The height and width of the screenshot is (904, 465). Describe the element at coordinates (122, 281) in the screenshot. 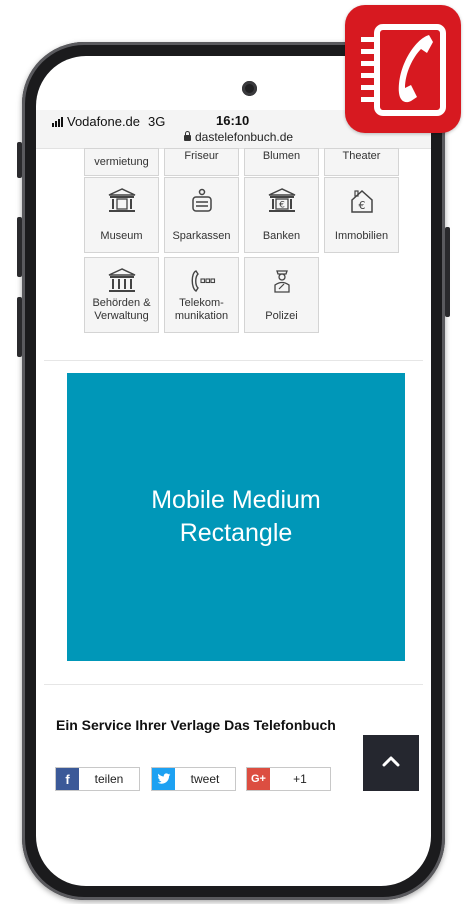

I see `government-building-icon` at that location.